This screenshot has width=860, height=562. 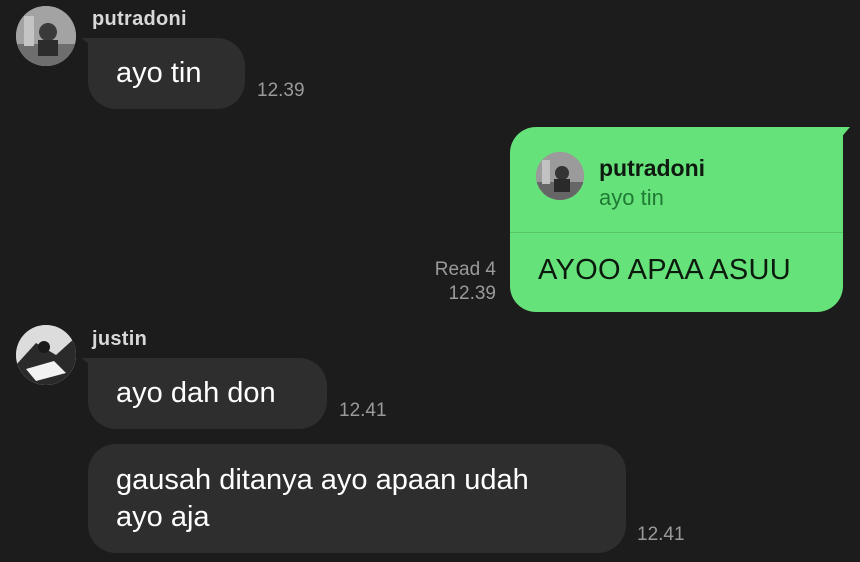 What do you see at coordinates (664, 270) in the screenshot?
I see `message-text: AYOO APAA ASUU` at bounding box center [664, 270].